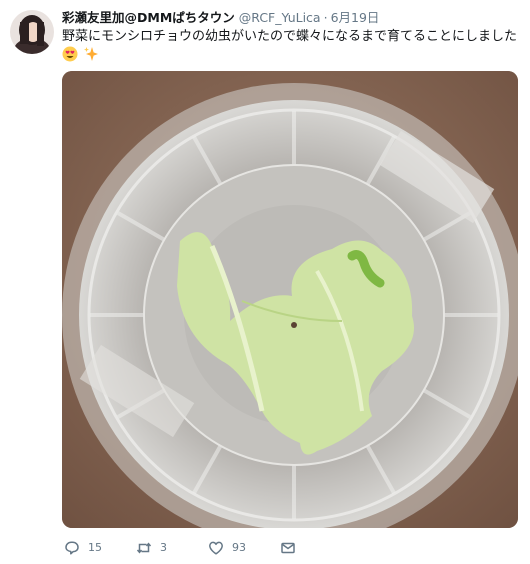  Describe the element at coordinates (83, 548) in the screenshot. I see `reply-button: 15` at that location.